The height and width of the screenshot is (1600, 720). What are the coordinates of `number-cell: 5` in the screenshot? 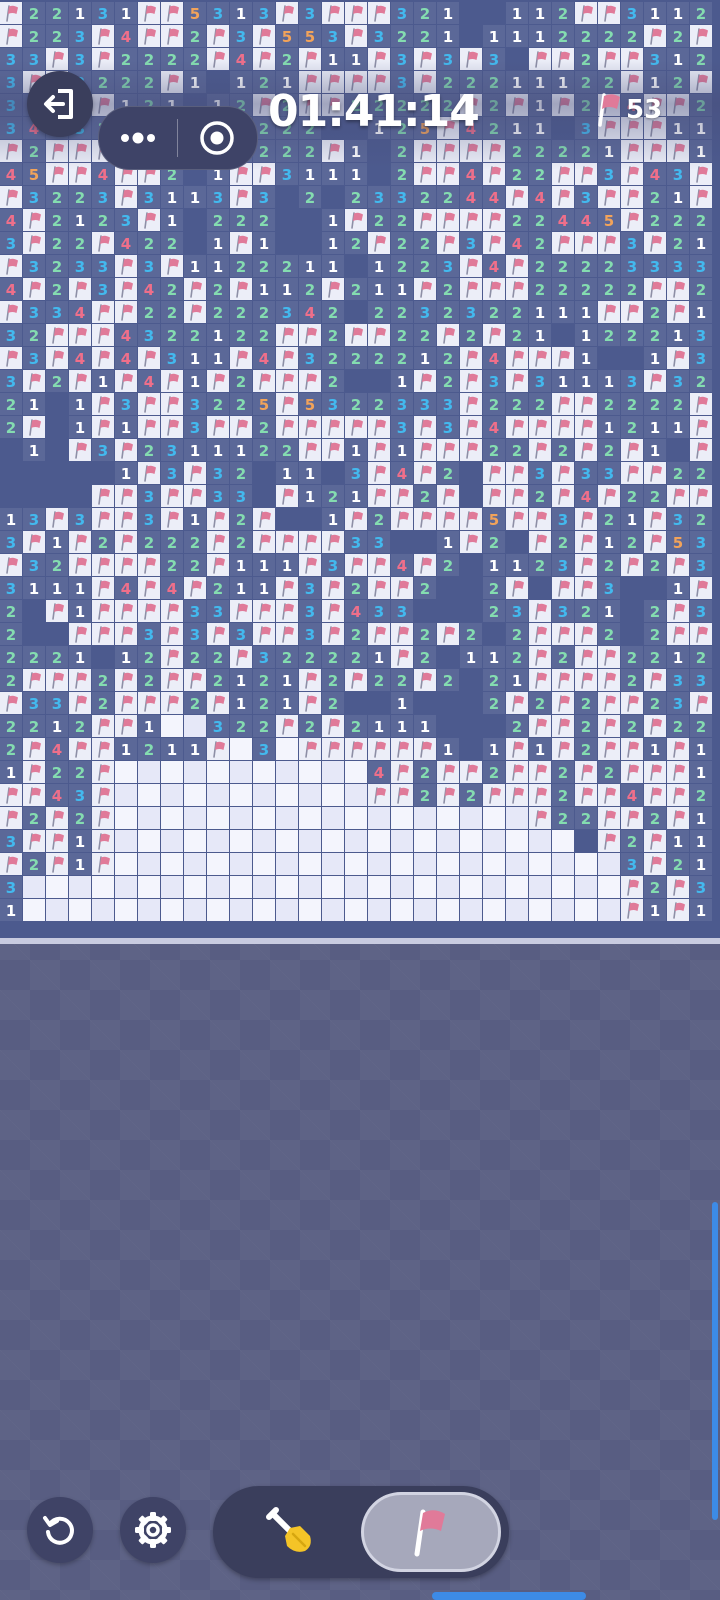 It's located at (678, 542).